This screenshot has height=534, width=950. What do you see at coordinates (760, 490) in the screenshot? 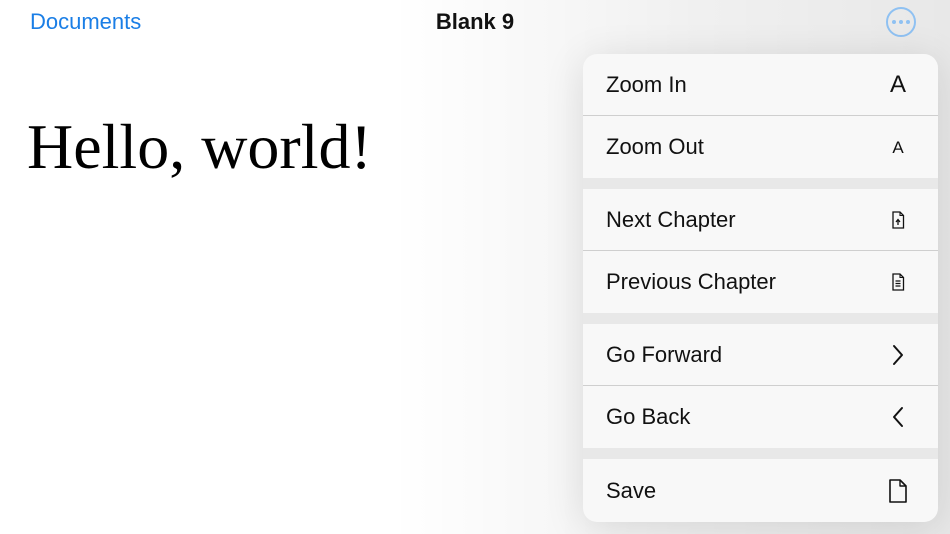
I see `menu-item-save: Save` at bounding box center [760, 490].